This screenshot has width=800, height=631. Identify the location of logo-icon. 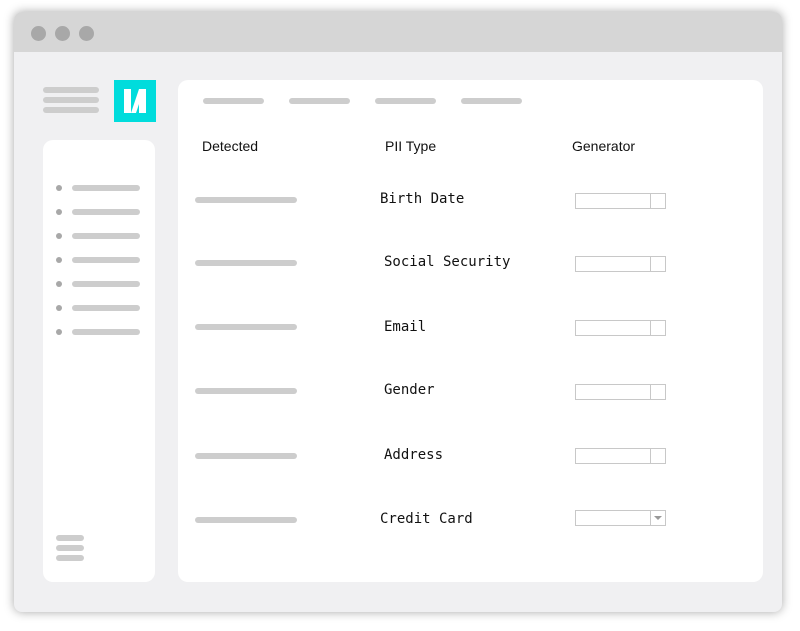
(135, 101).